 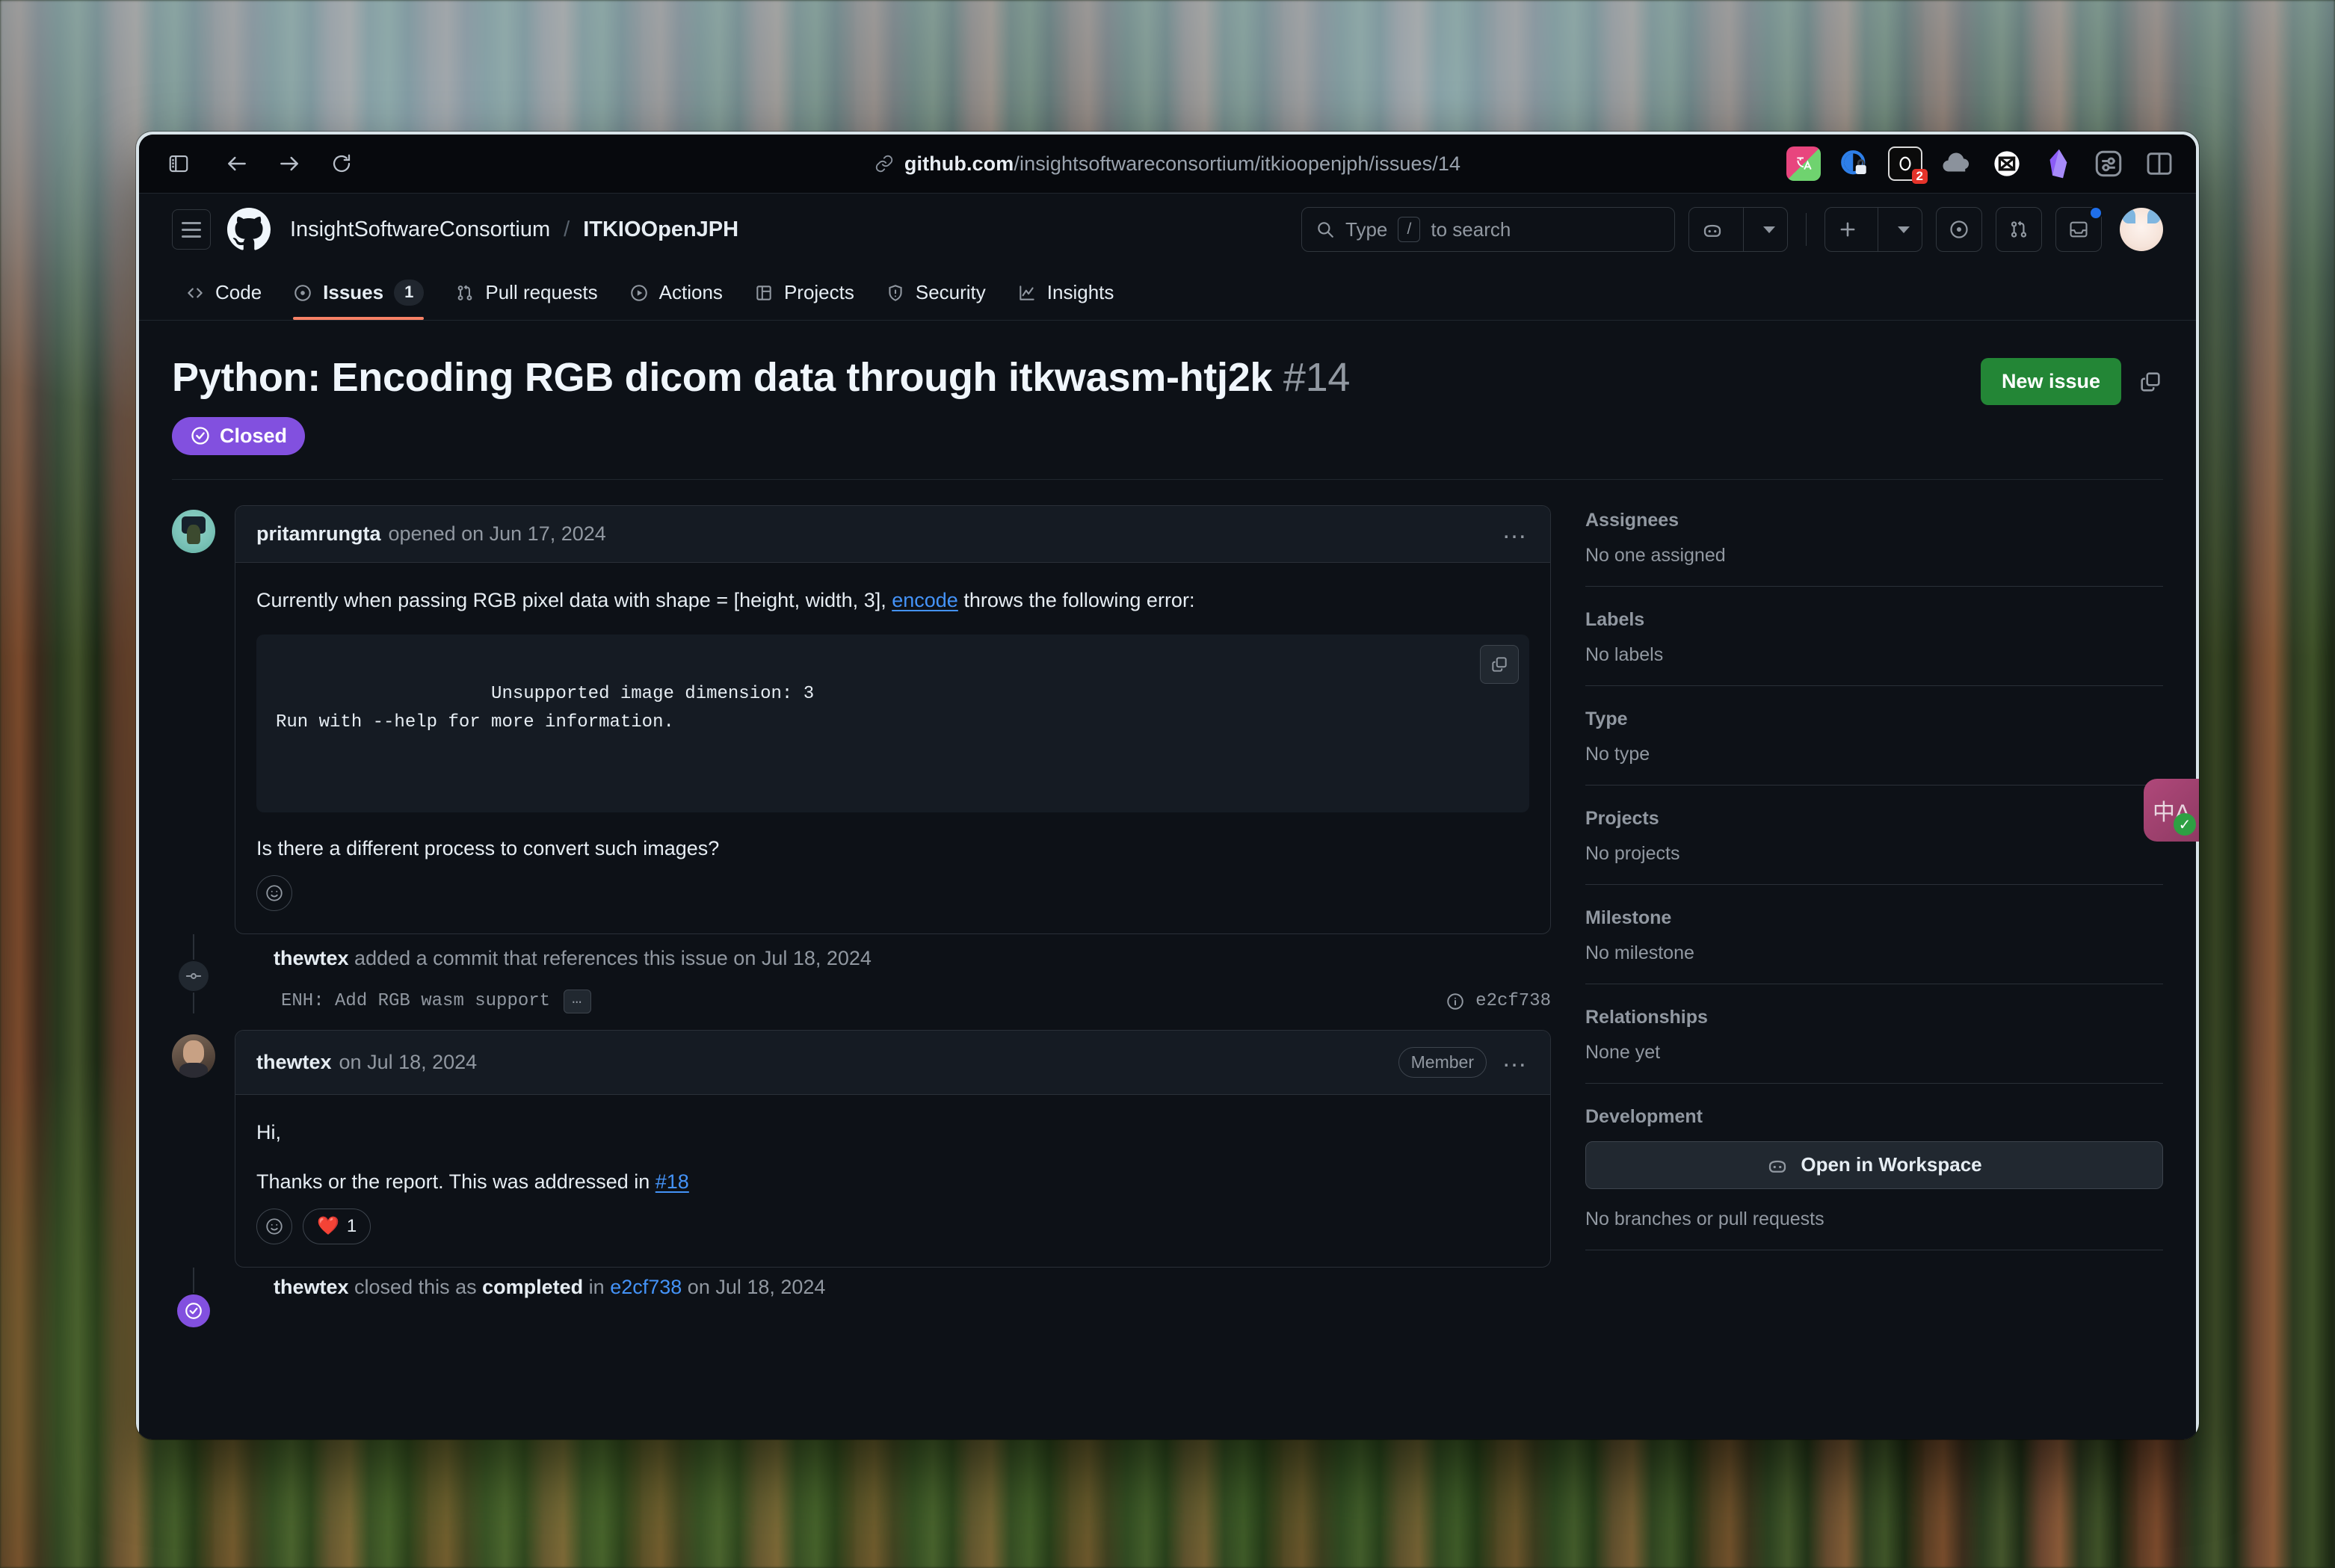 I want to click on closed-commit-link: e2cf738, so click(x=646, y=1287).